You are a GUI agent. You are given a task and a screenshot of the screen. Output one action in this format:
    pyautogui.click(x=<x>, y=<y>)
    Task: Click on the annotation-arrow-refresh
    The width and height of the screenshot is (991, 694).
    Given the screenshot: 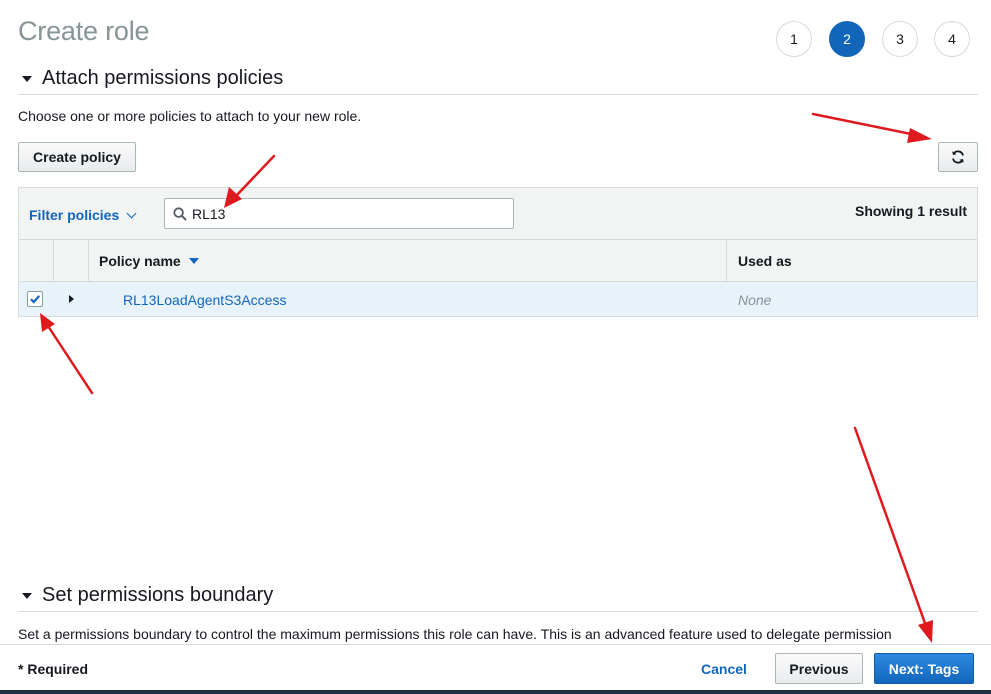 What is the action you would take?
    pyautogui.click(x=871, y=127)
    